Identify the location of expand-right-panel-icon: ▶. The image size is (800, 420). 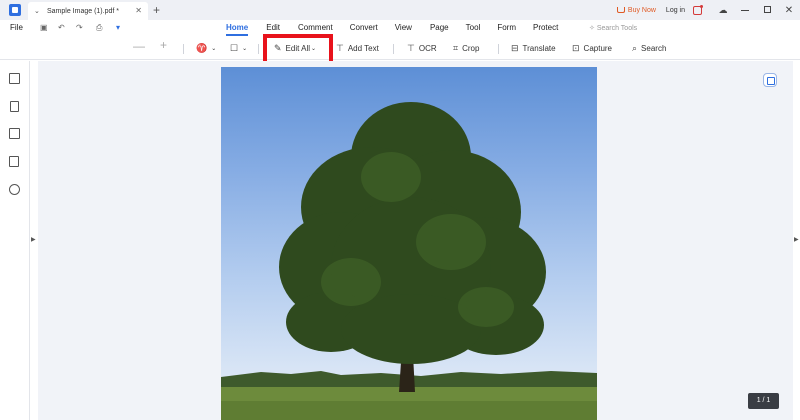
(796, 239).